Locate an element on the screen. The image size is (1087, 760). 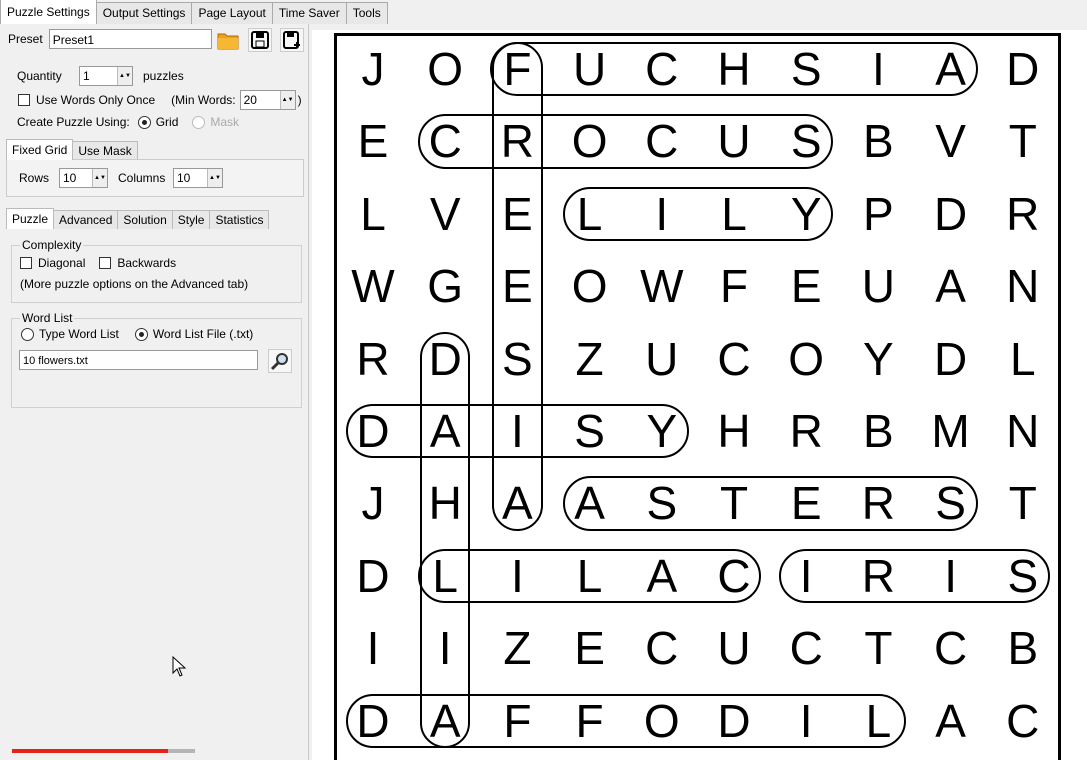
tab-page-layout: Page Layout is located at coordinates (232, 13).